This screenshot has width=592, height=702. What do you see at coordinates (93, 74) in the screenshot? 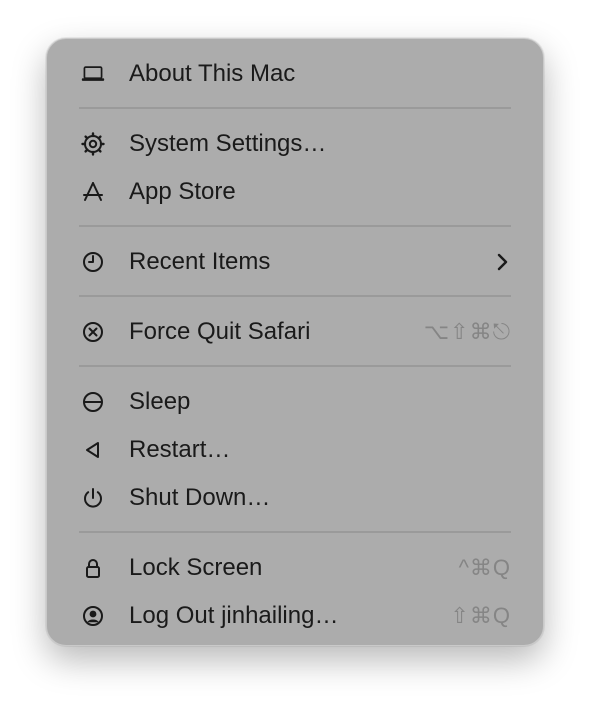
I see `laptop-icon` at bounding box center [93, 74].